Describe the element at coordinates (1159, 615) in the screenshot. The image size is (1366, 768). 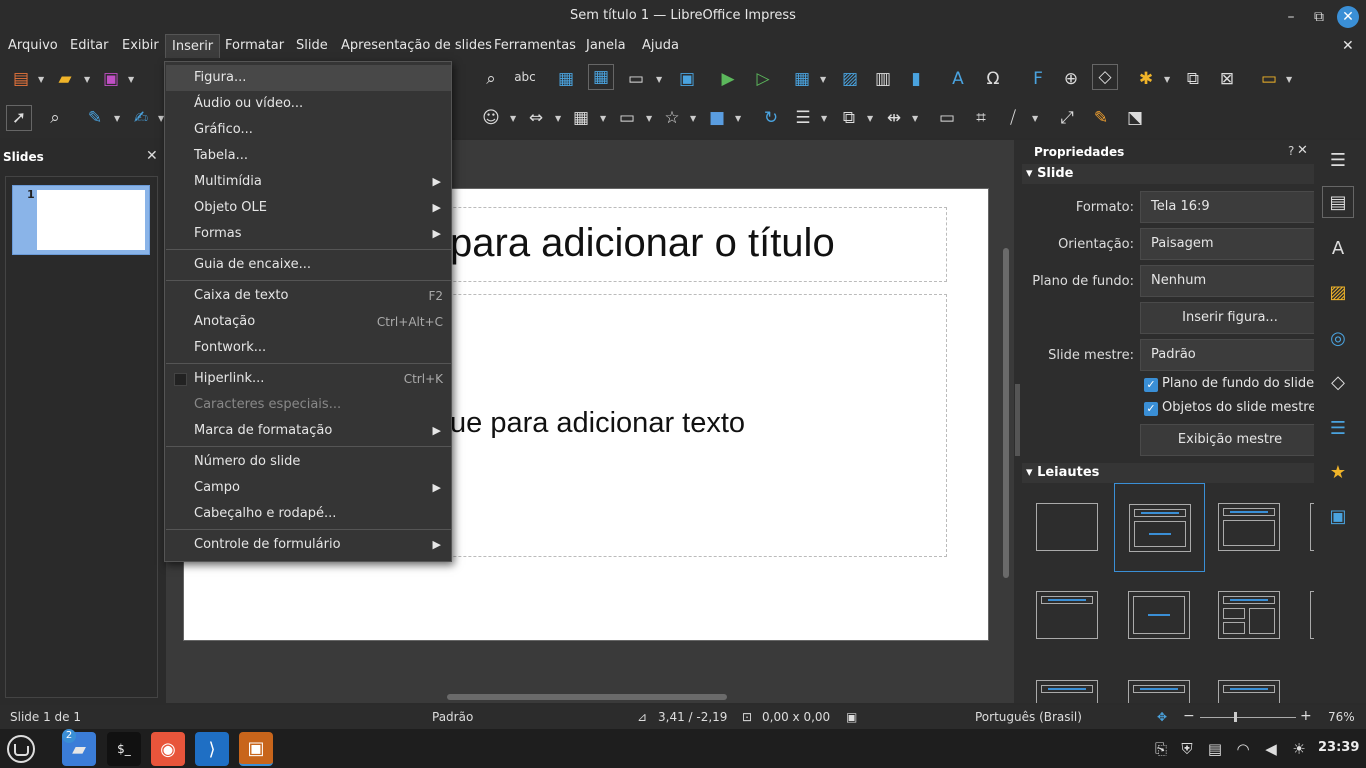
I see `layout-centered-text` at that location.